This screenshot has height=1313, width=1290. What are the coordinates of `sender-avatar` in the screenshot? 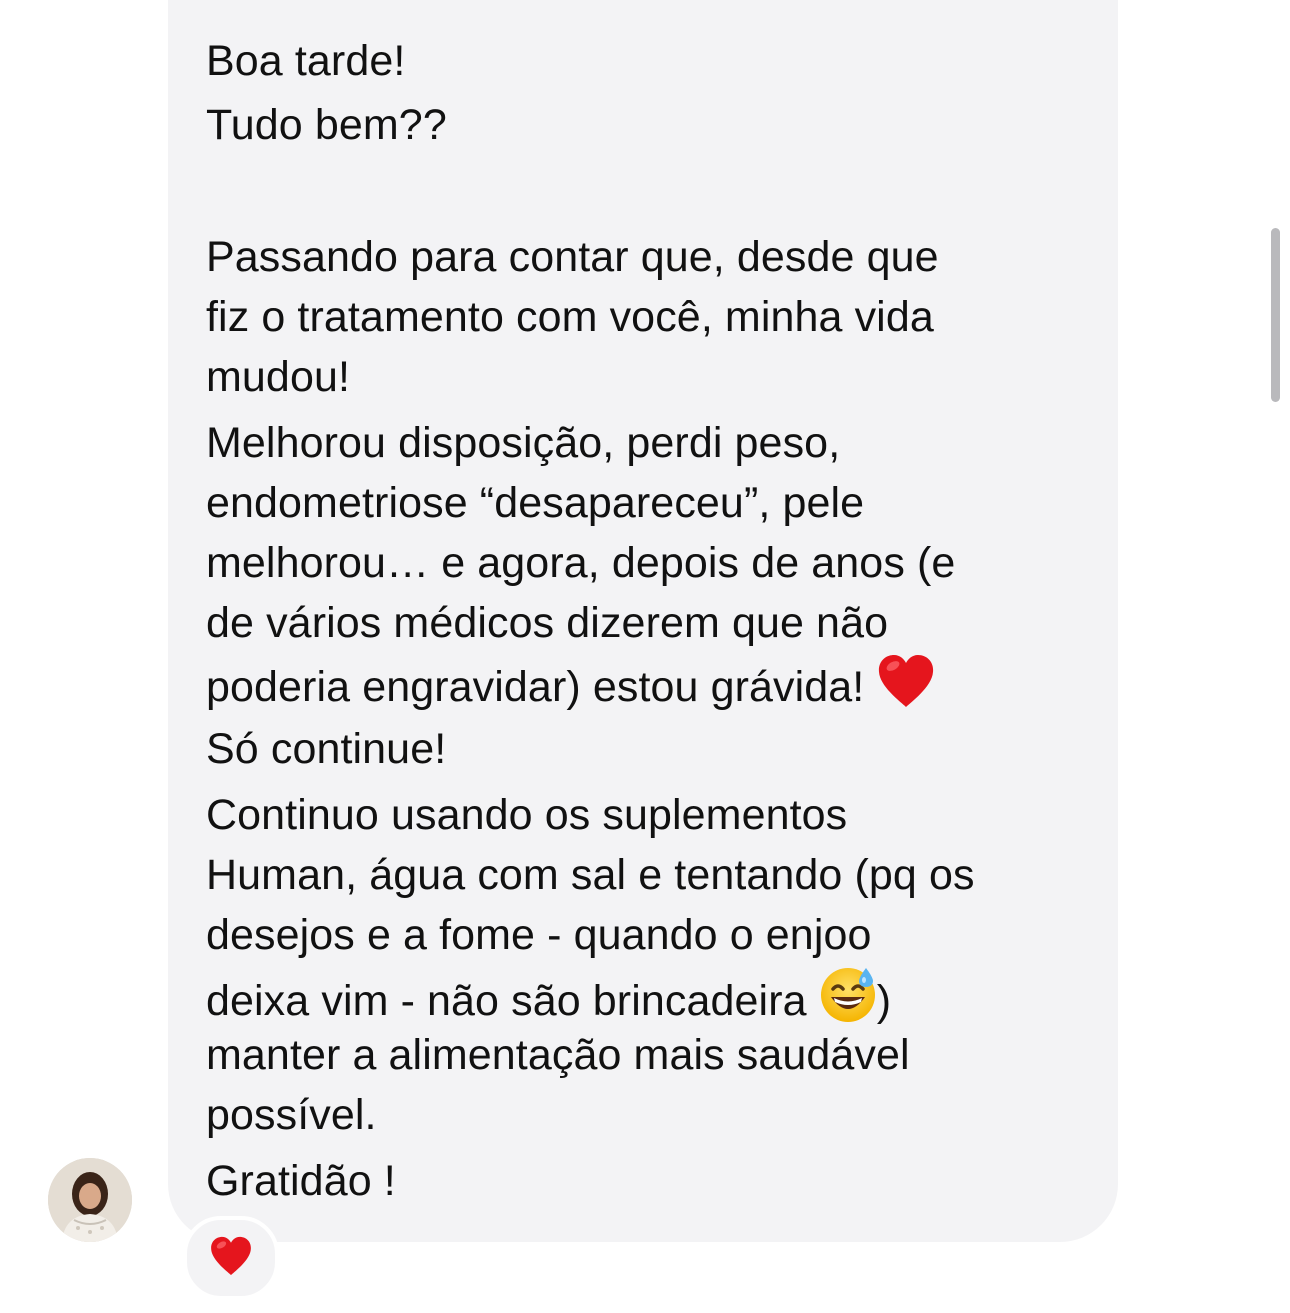 It's located at (90, 1200).